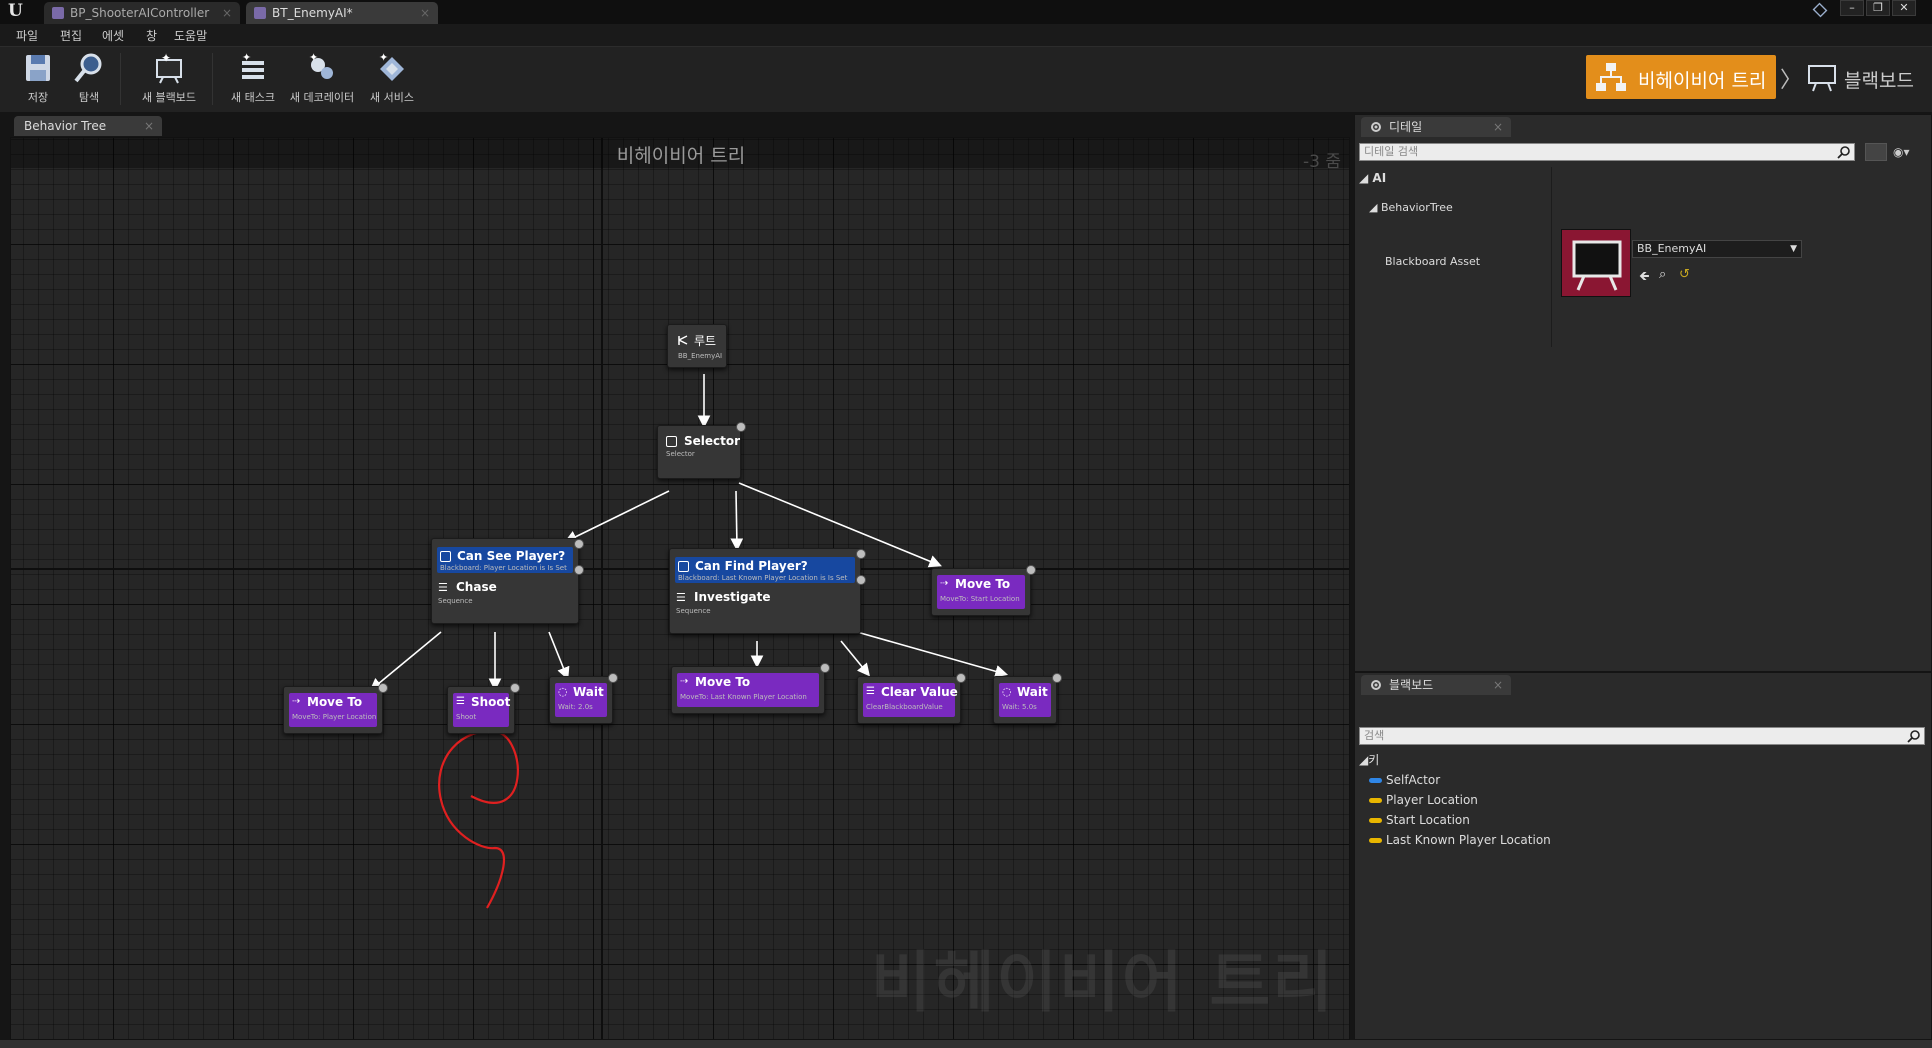  What do you see at coordinates (1681, 77) in the screenshot?
I see `behavior-tree-mode-button: 비헤이비어 트리` at bounding box center [1681, 77].